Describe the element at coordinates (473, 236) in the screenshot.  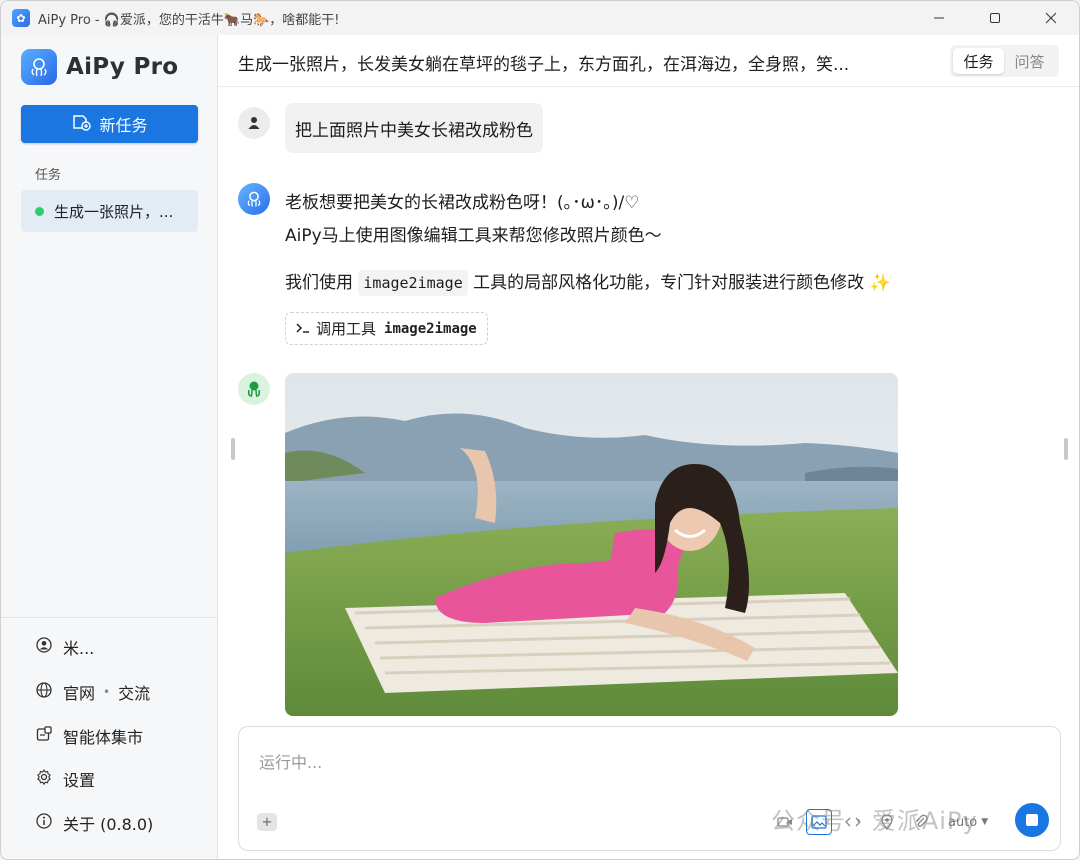
I see `ai-message-line-2: AiPy马上使用图像编辑工具来帮您修改照片颜色～` at that location.